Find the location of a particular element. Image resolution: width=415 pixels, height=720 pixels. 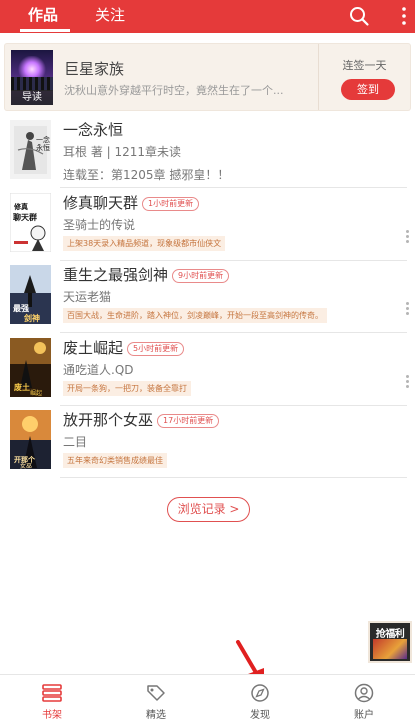

svg-text: 女巫 is located at coordinates (26, 465).